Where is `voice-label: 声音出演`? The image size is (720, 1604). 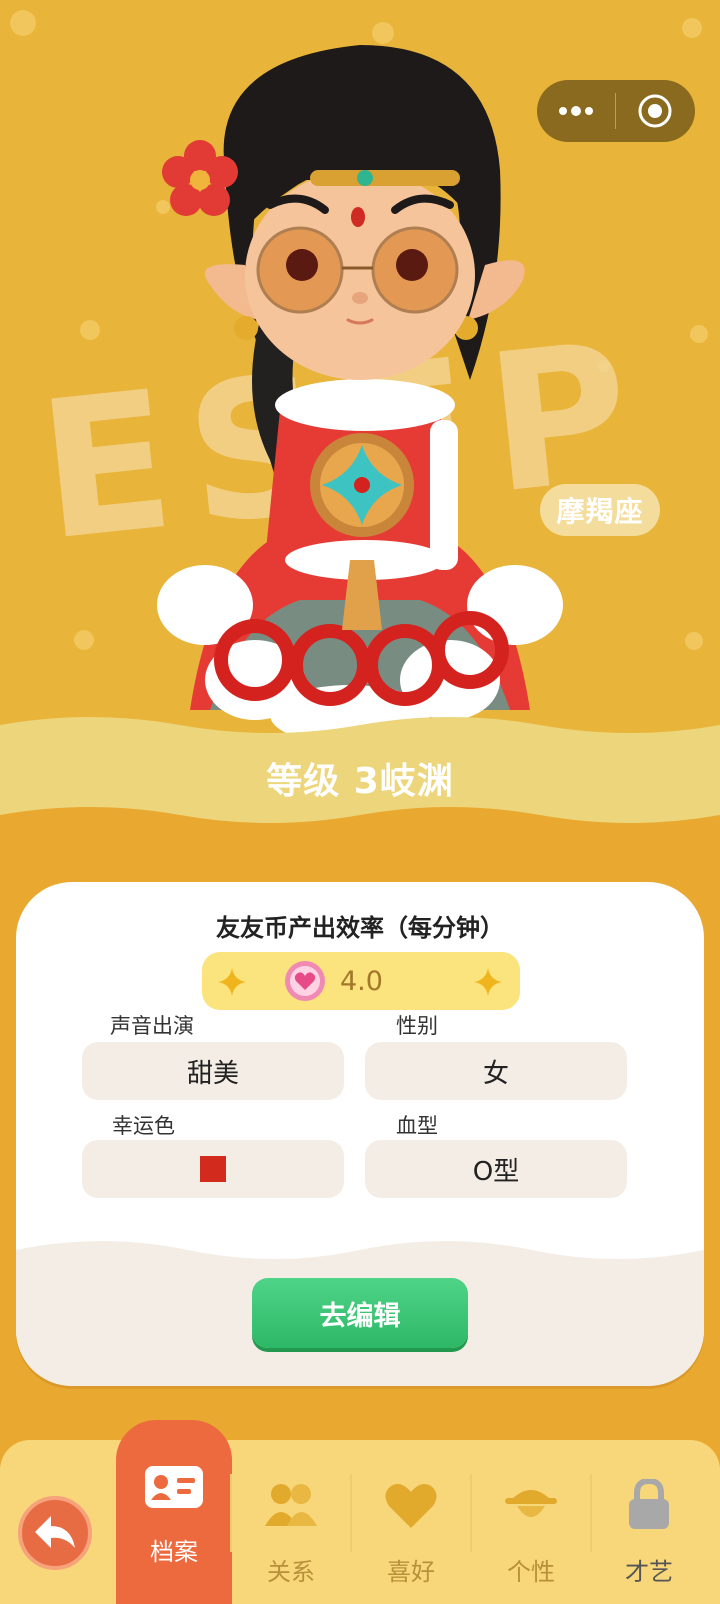 voice-label: 声音出演 is located at coordinates (152, 1026).